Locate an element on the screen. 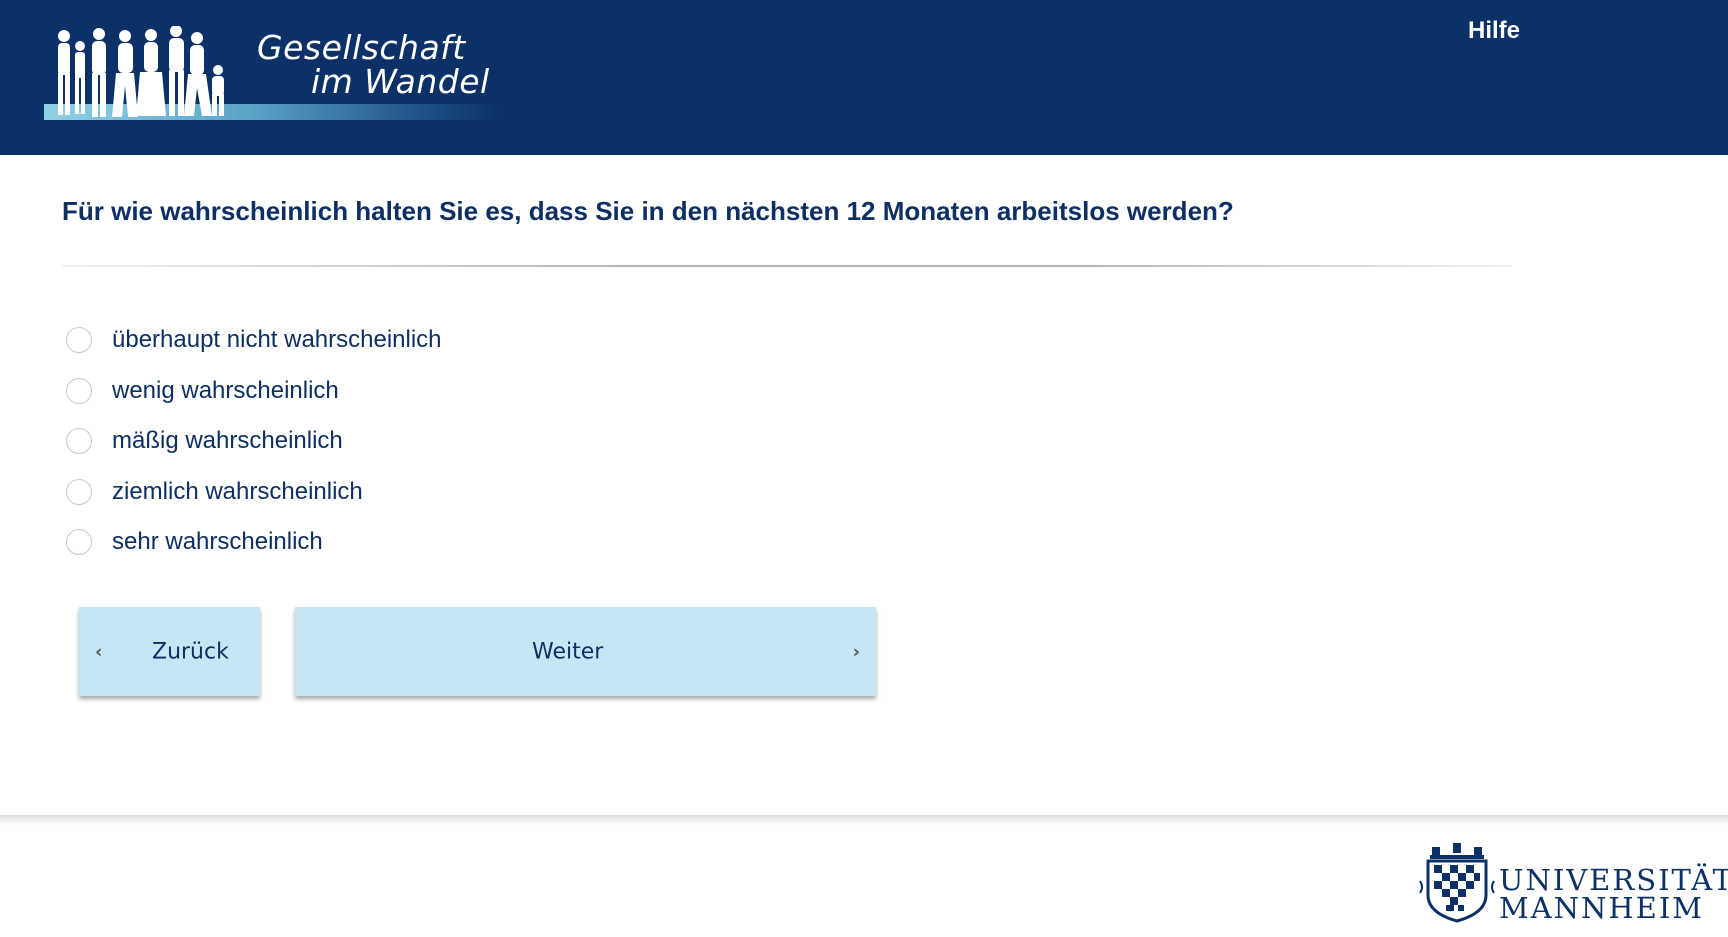 Image resolution: width=1728 pixels, height=937 pixels. chevron-left-icon: ‹ is located at coordinates (99, 651).